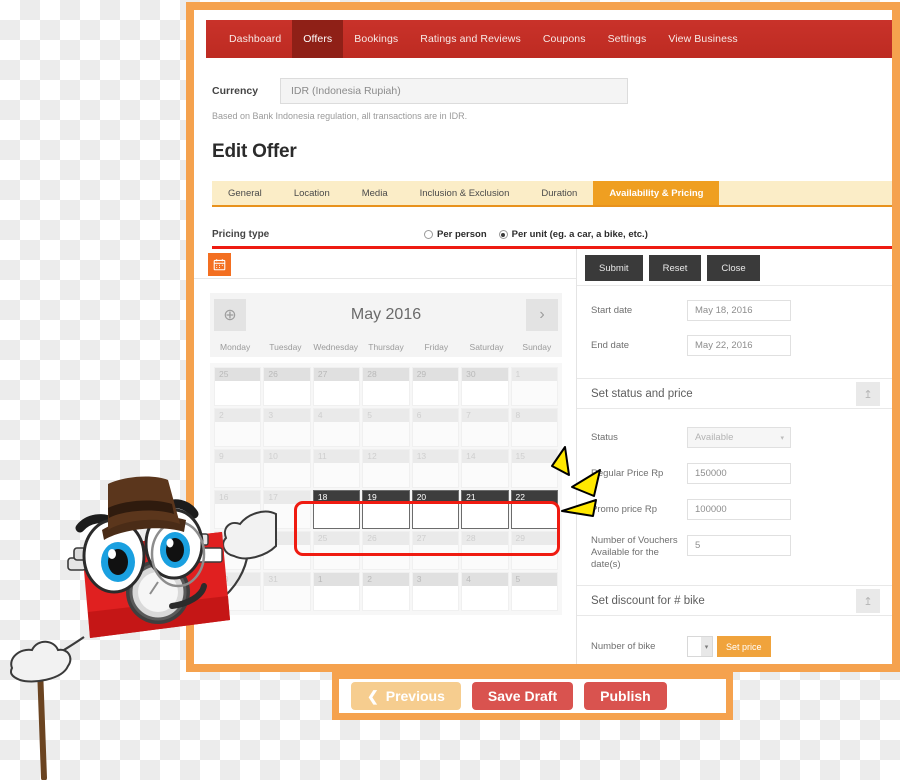 The image size is (900, 780). What do you see at coordinates (485, 374) in the screenshot?
I see `calendar-day-number: 30` at bounding box center [485, 374].